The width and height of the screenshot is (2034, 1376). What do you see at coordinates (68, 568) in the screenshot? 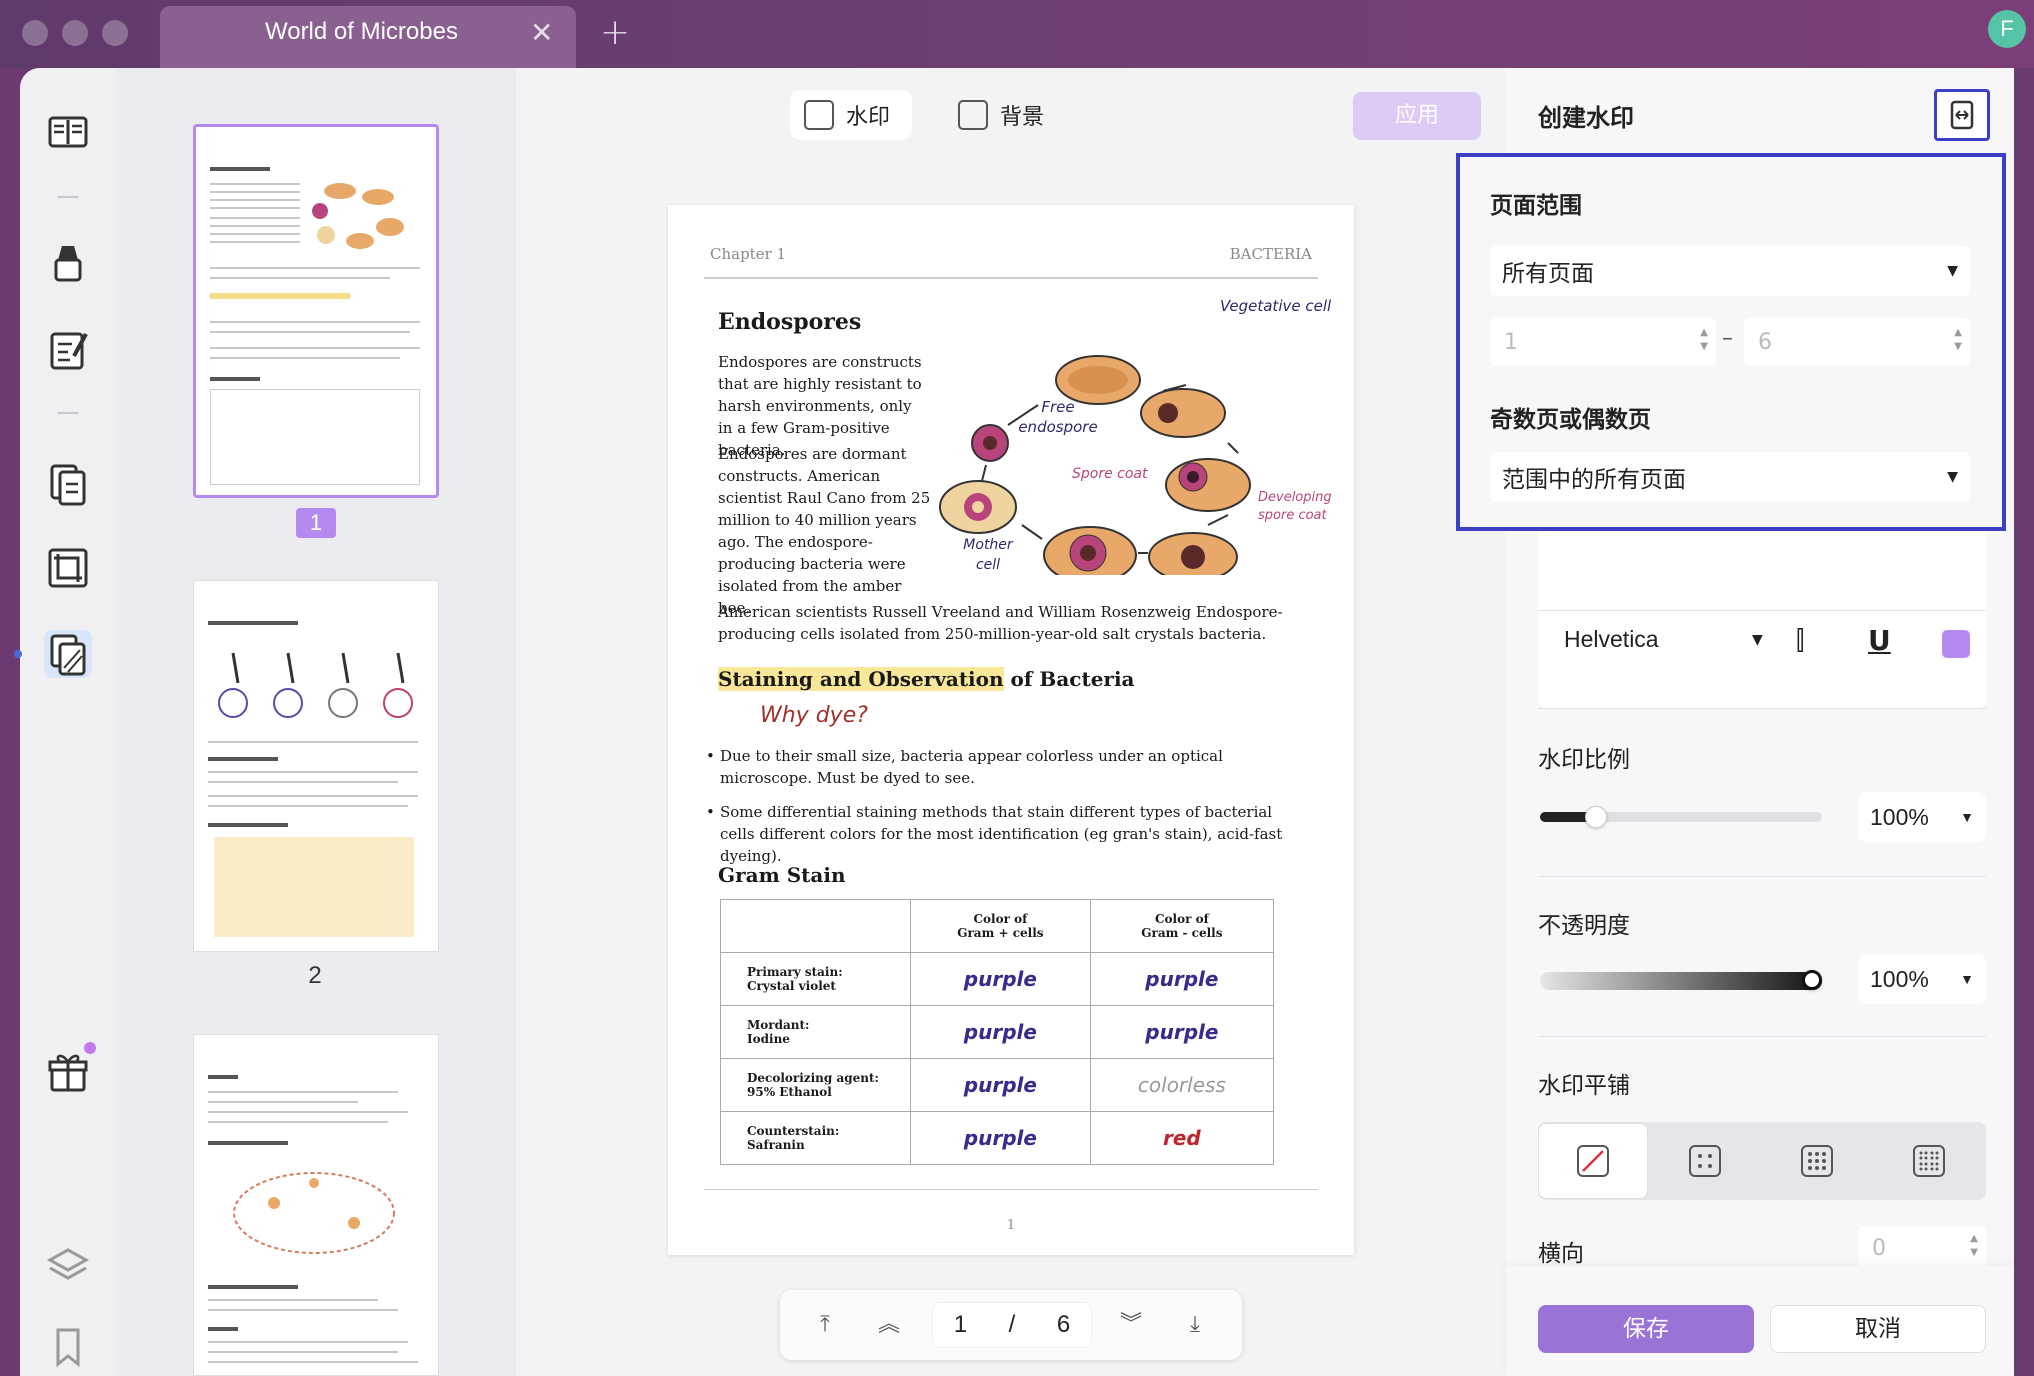
I see `crop-icon` at bounding box center [68, 568].